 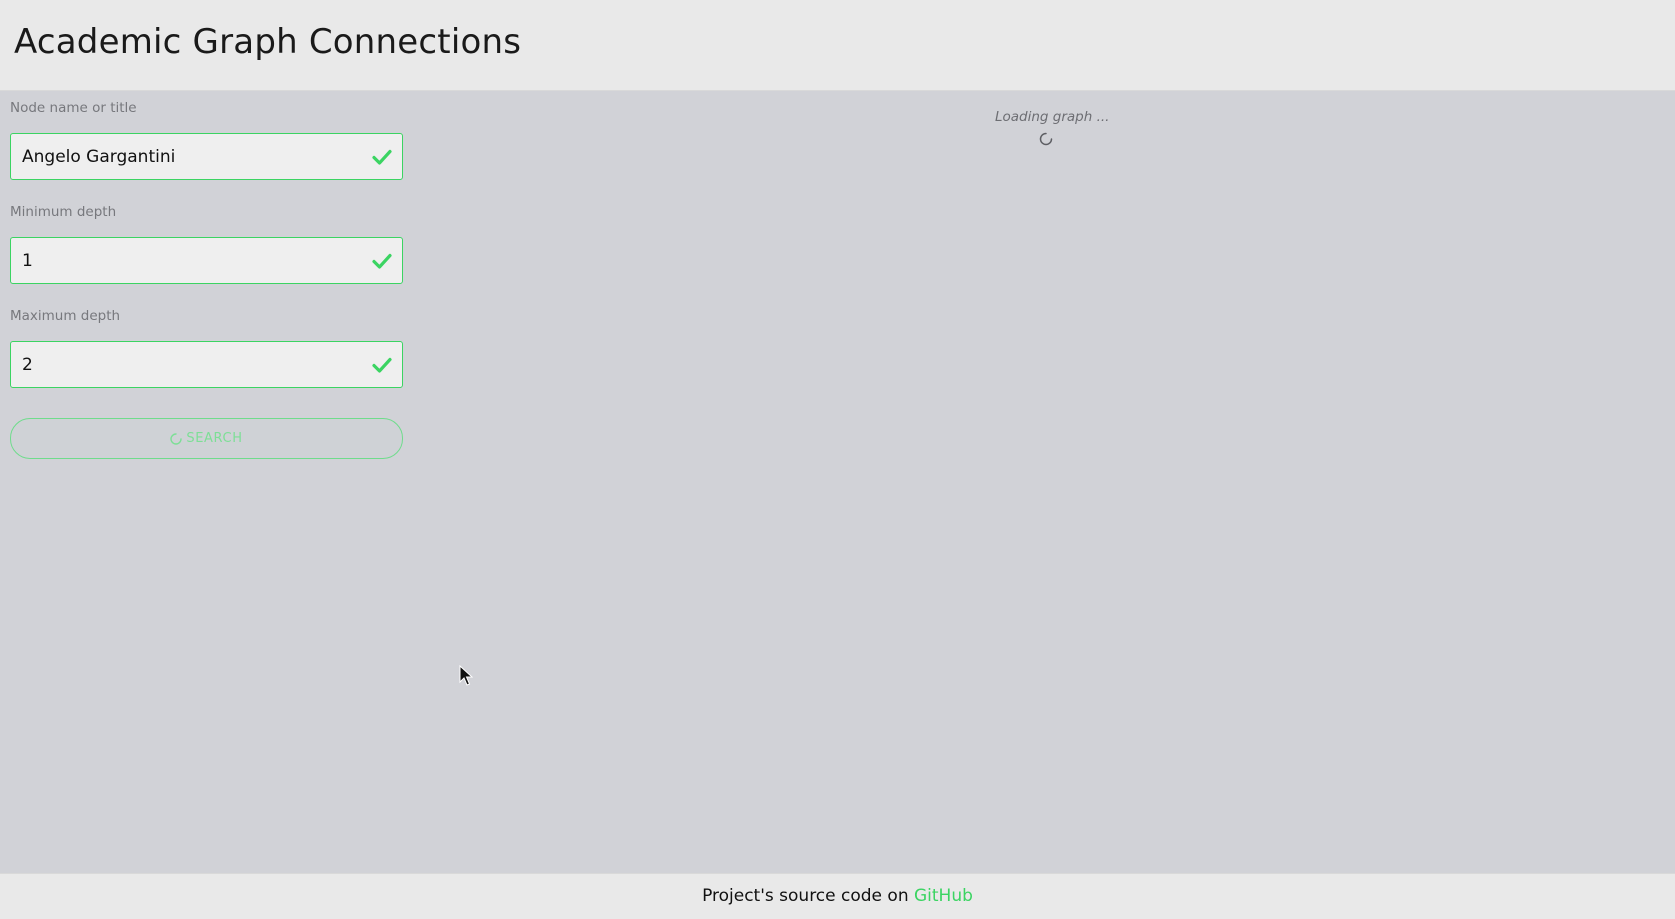 I want to click on min-depth-field, so click(x=206, y=260).